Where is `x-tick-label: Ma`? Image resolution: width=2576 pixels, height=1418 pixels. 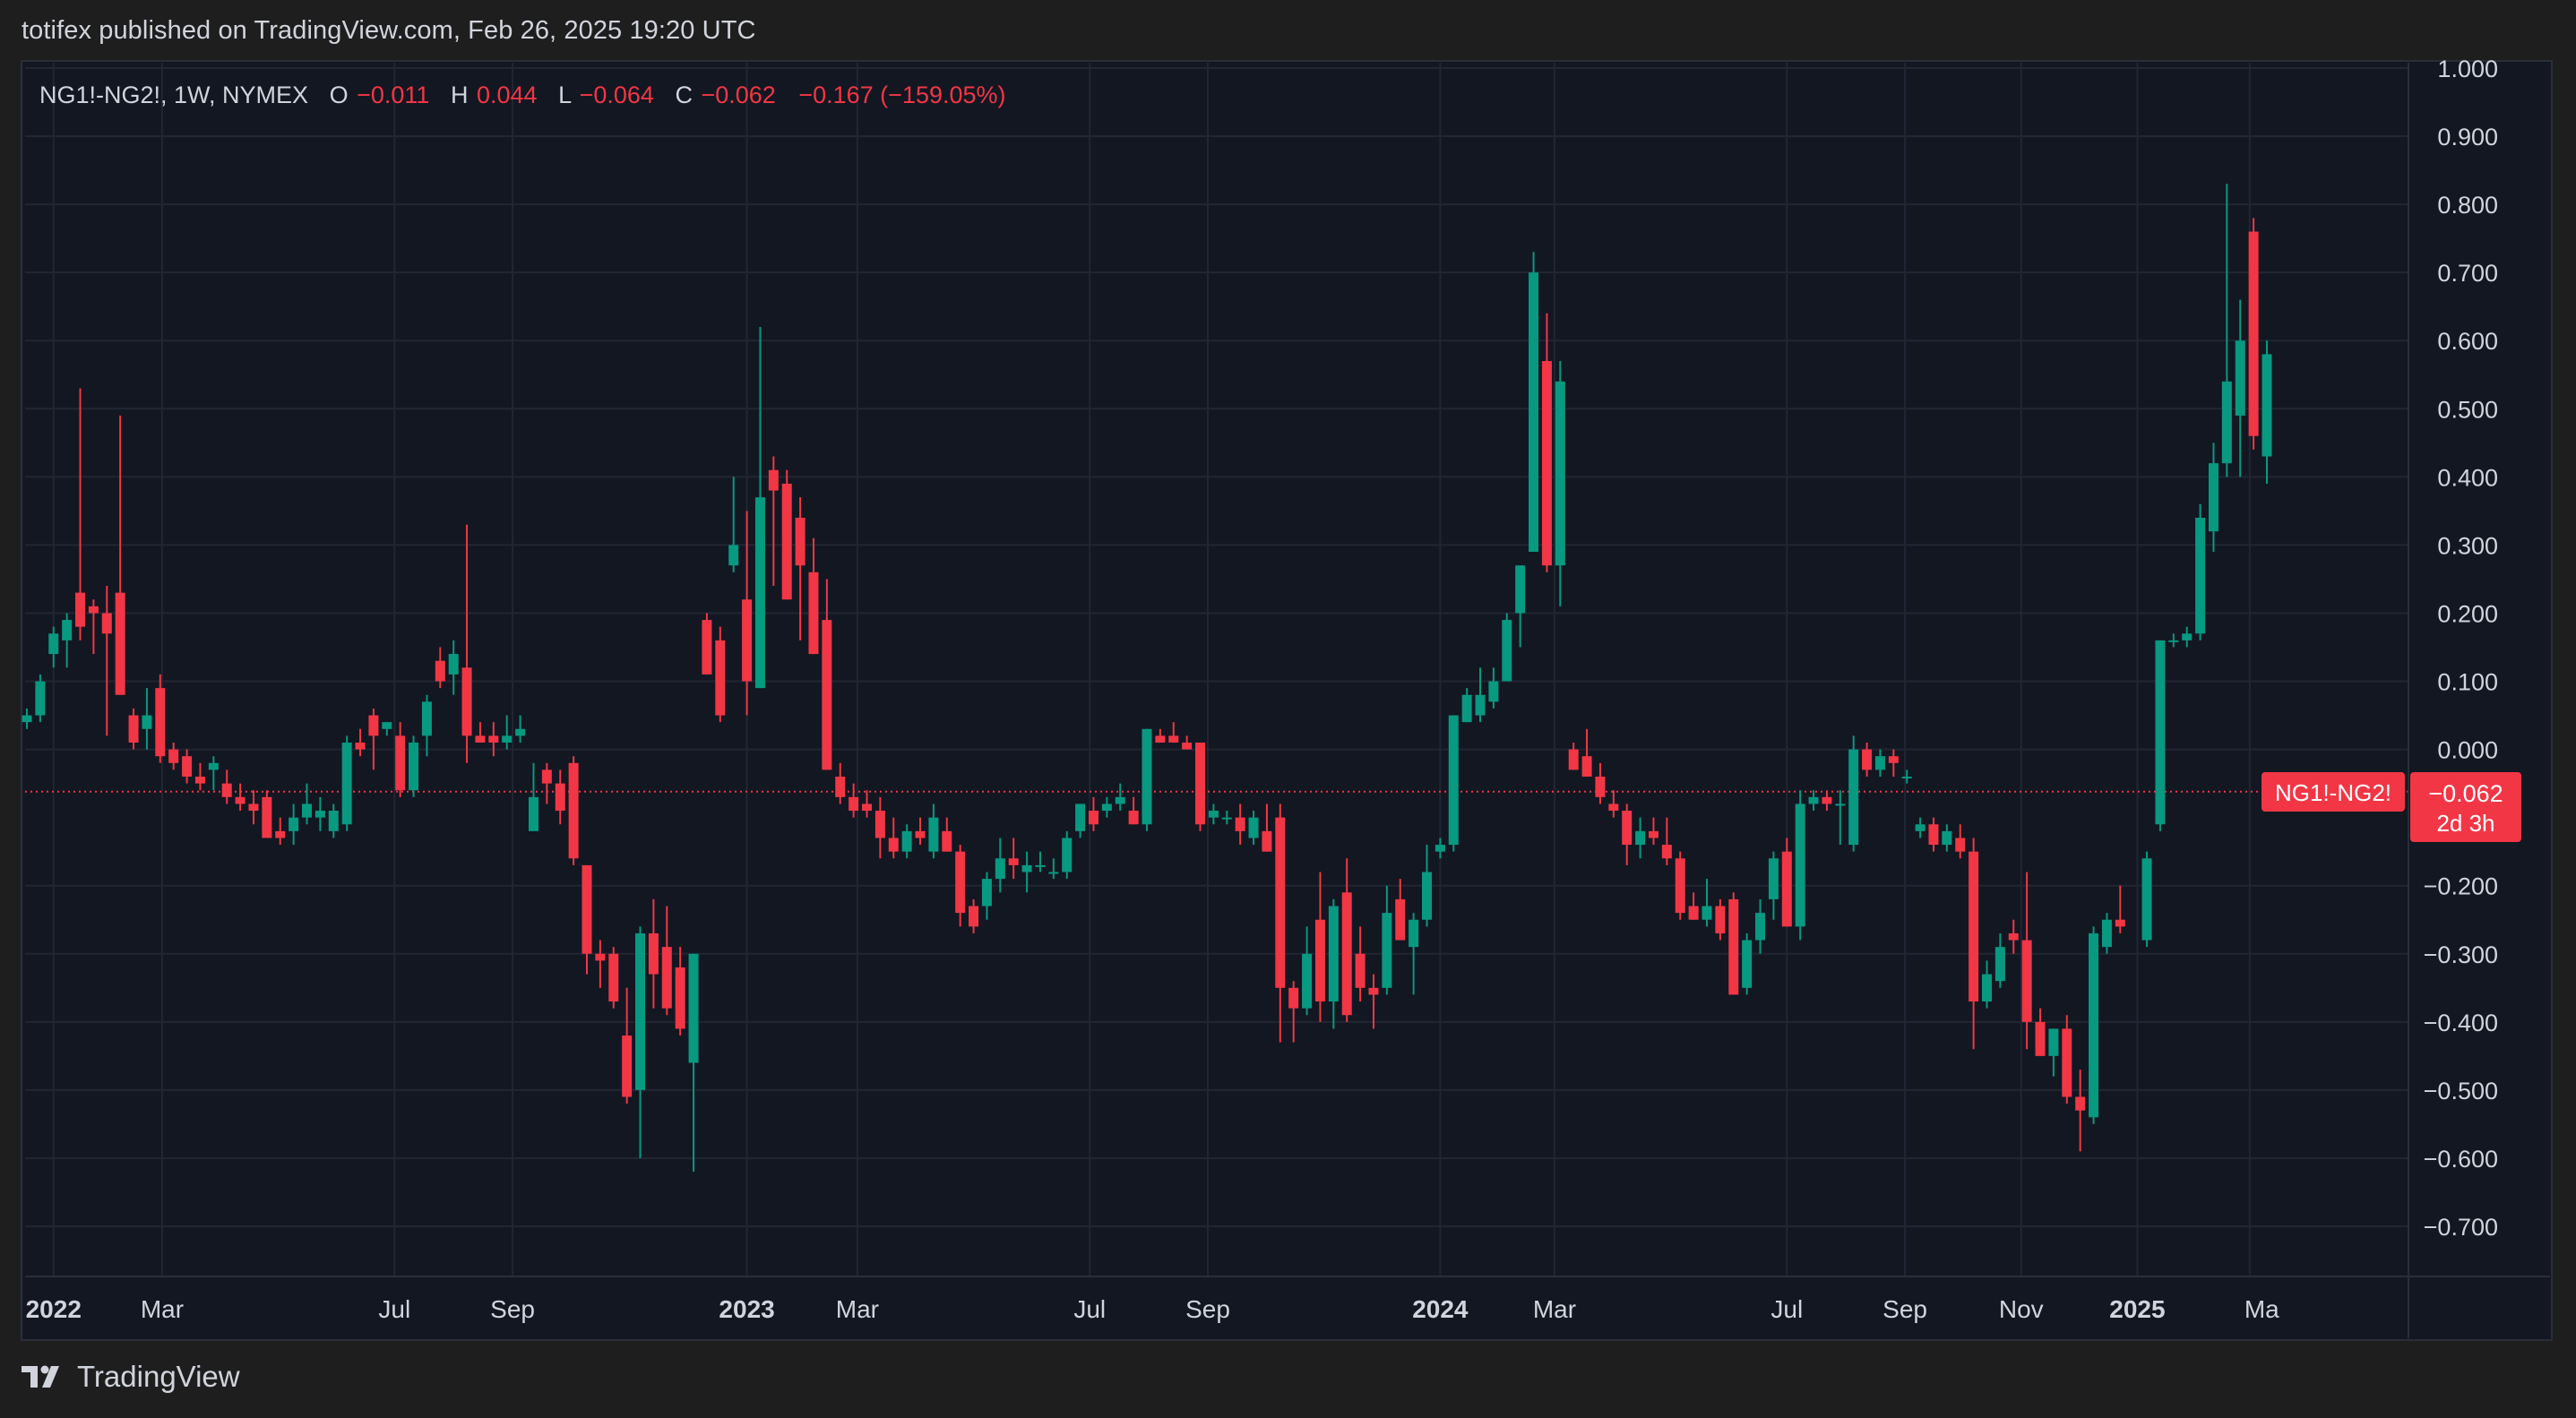
x-tick-label: Ma is located at coordinates (2261, 1309).